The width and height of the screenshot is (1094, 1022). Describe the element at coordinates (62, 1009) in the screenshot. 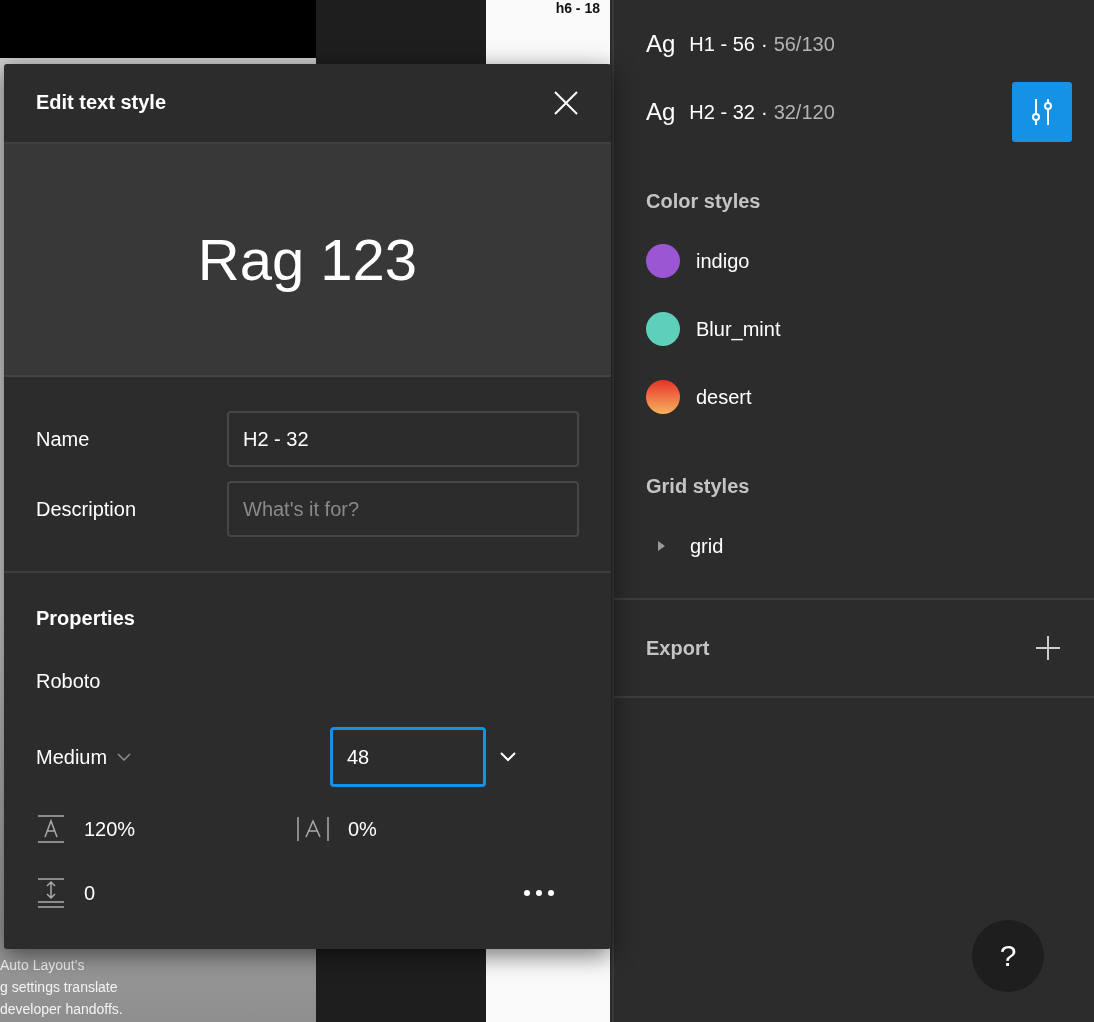

I see `canvas-text: developer handoffs.` at that location.